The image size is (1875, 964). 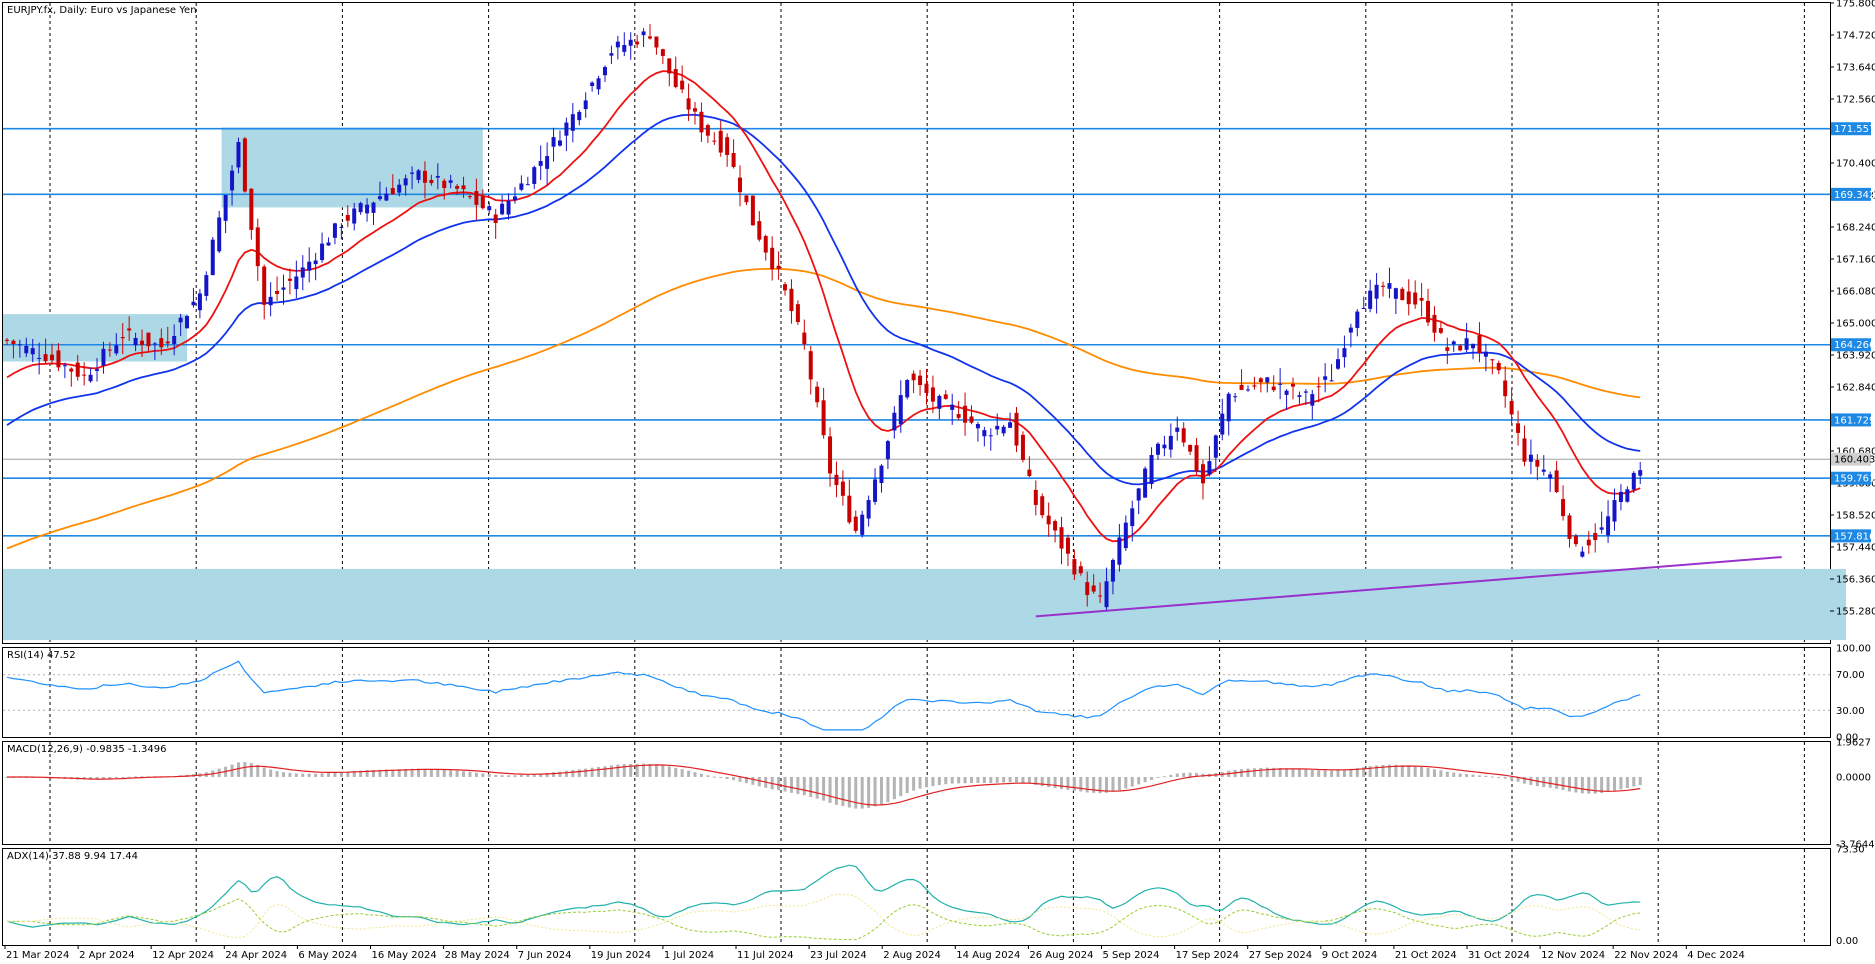 What do you see at coordinates (1855, 516) in the screenshot?
I see `price-tick-label: 158.520` at bounding box center [1855, 516].